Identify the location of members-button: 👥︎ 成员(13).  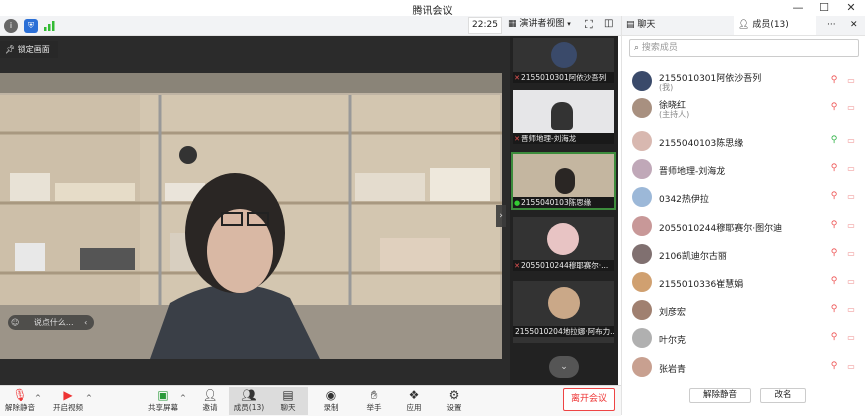
(249, 401).